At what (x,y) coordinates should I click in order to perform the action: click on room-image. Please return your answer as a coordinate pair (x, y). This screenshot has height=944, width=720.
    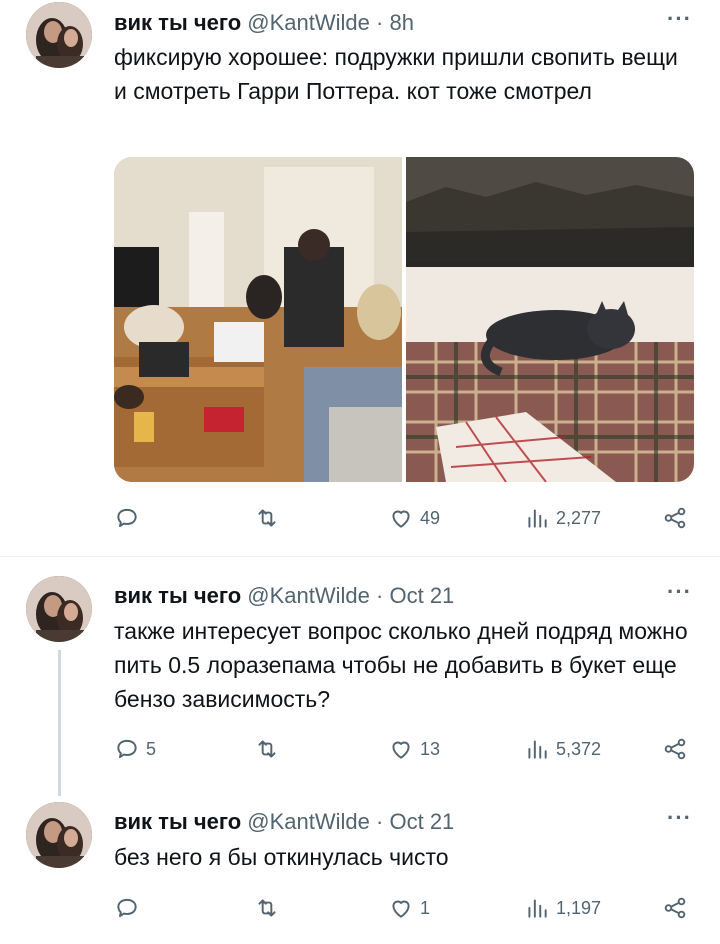
    Looking at the image, I should click on (258, 319).